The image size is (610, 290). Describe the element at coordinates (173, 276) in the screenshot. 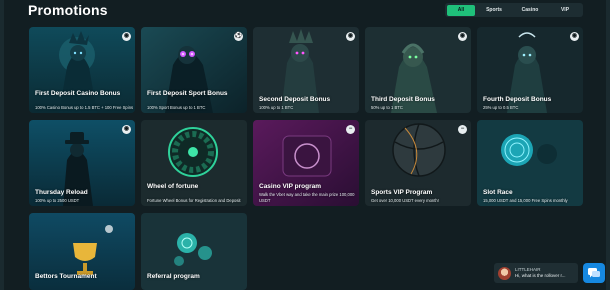

I see `promo-title: Referral program` at that location.